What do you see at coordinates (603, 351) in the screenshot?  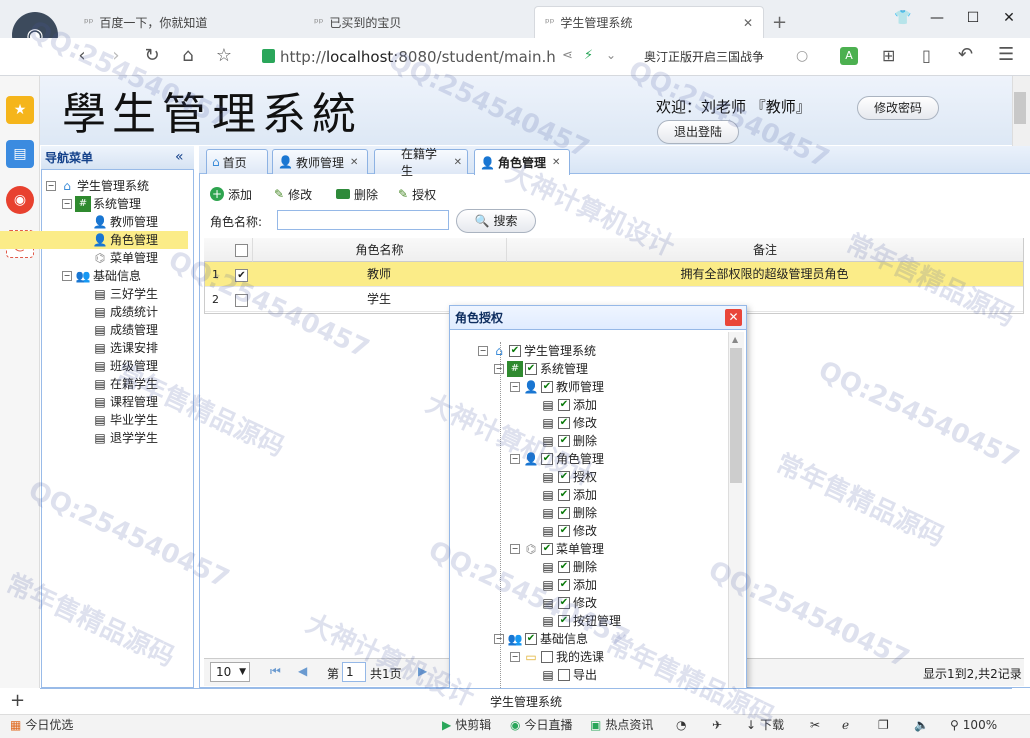 I see `perm-node: − ⌂ ✔ 学生管理系统` at bounding box center [603, 351].